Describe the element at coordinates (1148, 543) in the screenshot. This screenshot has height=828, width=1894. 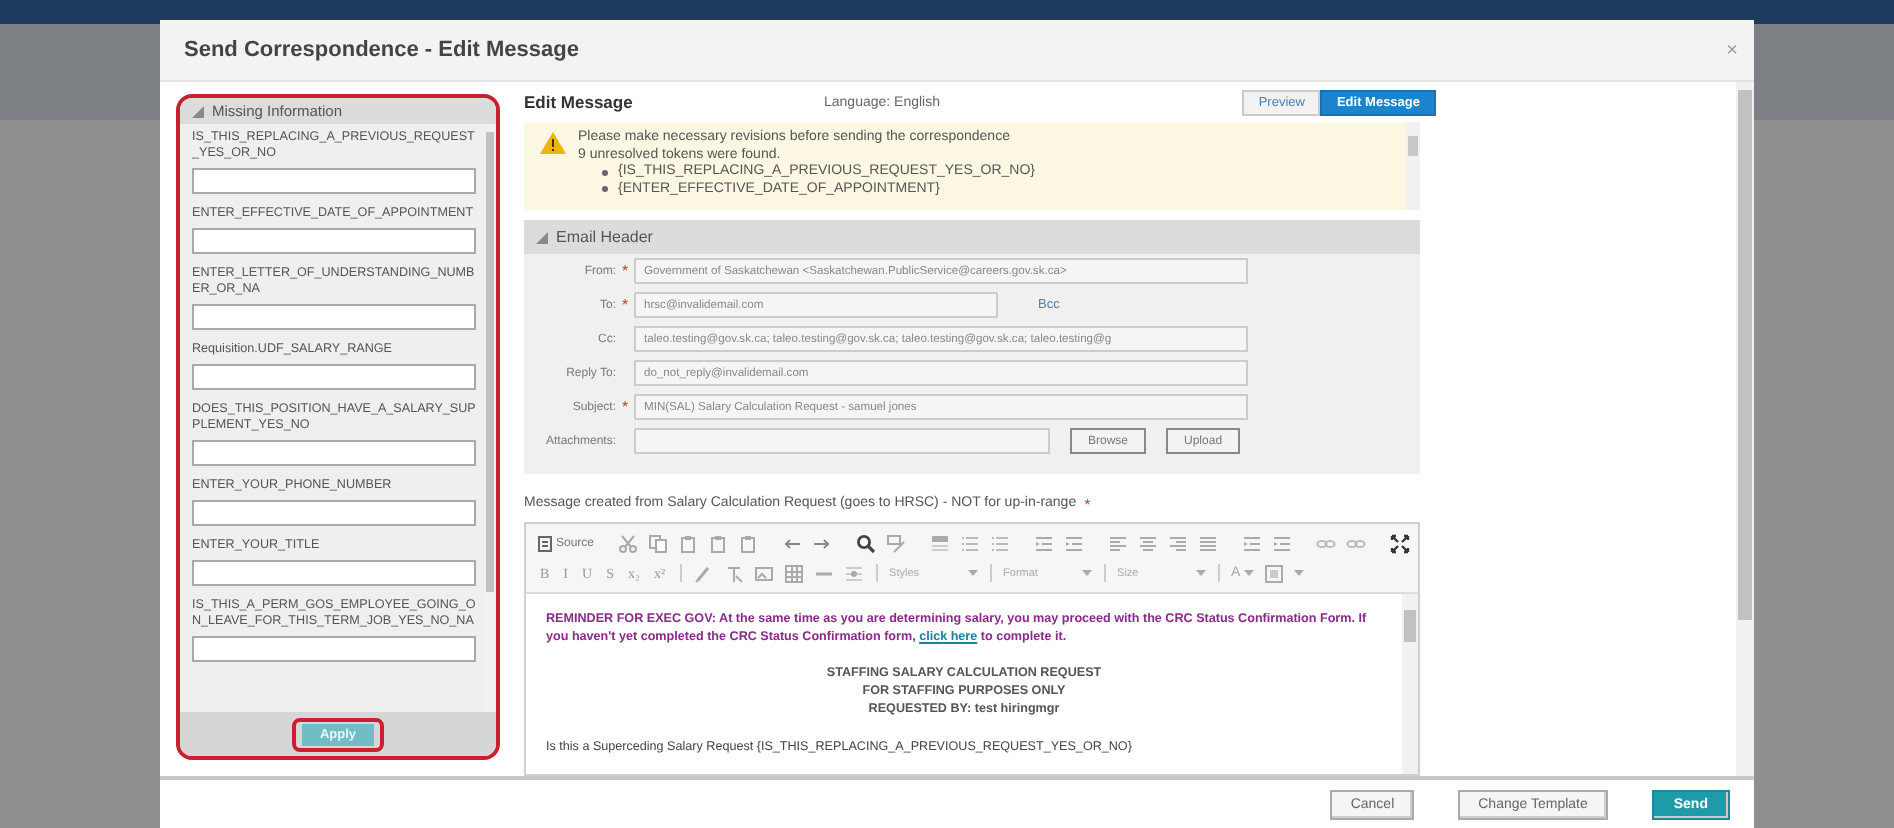
I see `align-center-icon` at that location.